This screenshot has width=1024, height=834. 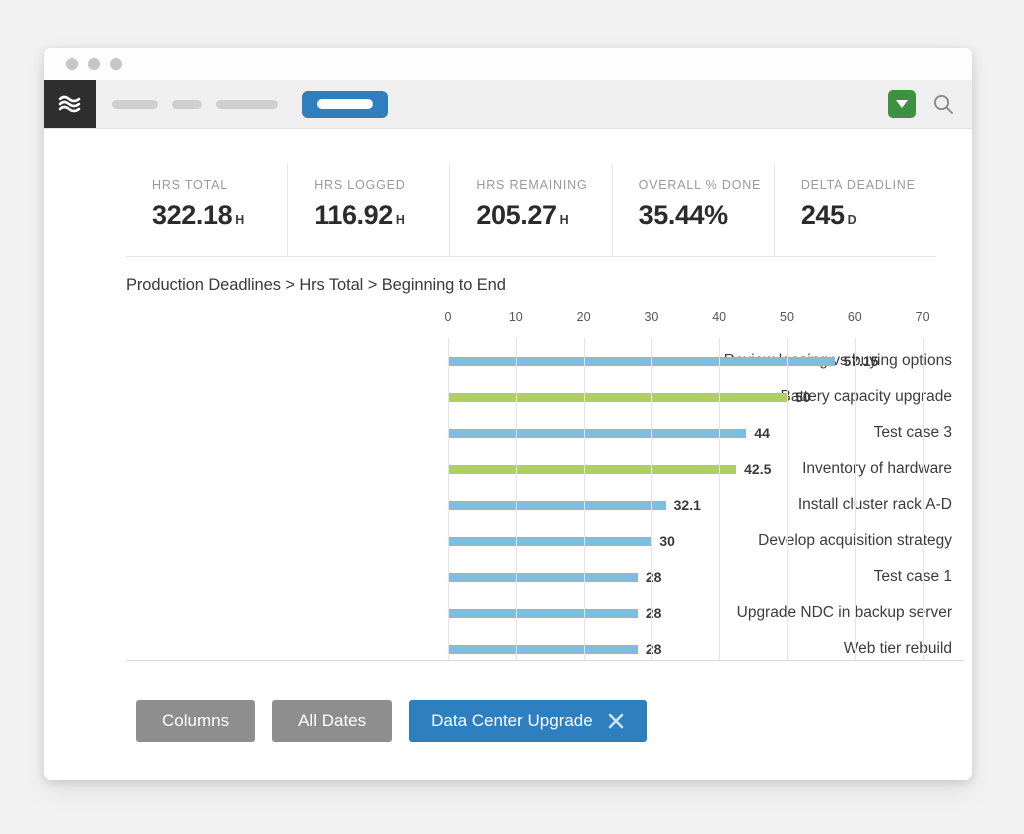 I want to click on footer-controls: Columns All Dates Data Center Upgrade, so click(x=391, y=721).